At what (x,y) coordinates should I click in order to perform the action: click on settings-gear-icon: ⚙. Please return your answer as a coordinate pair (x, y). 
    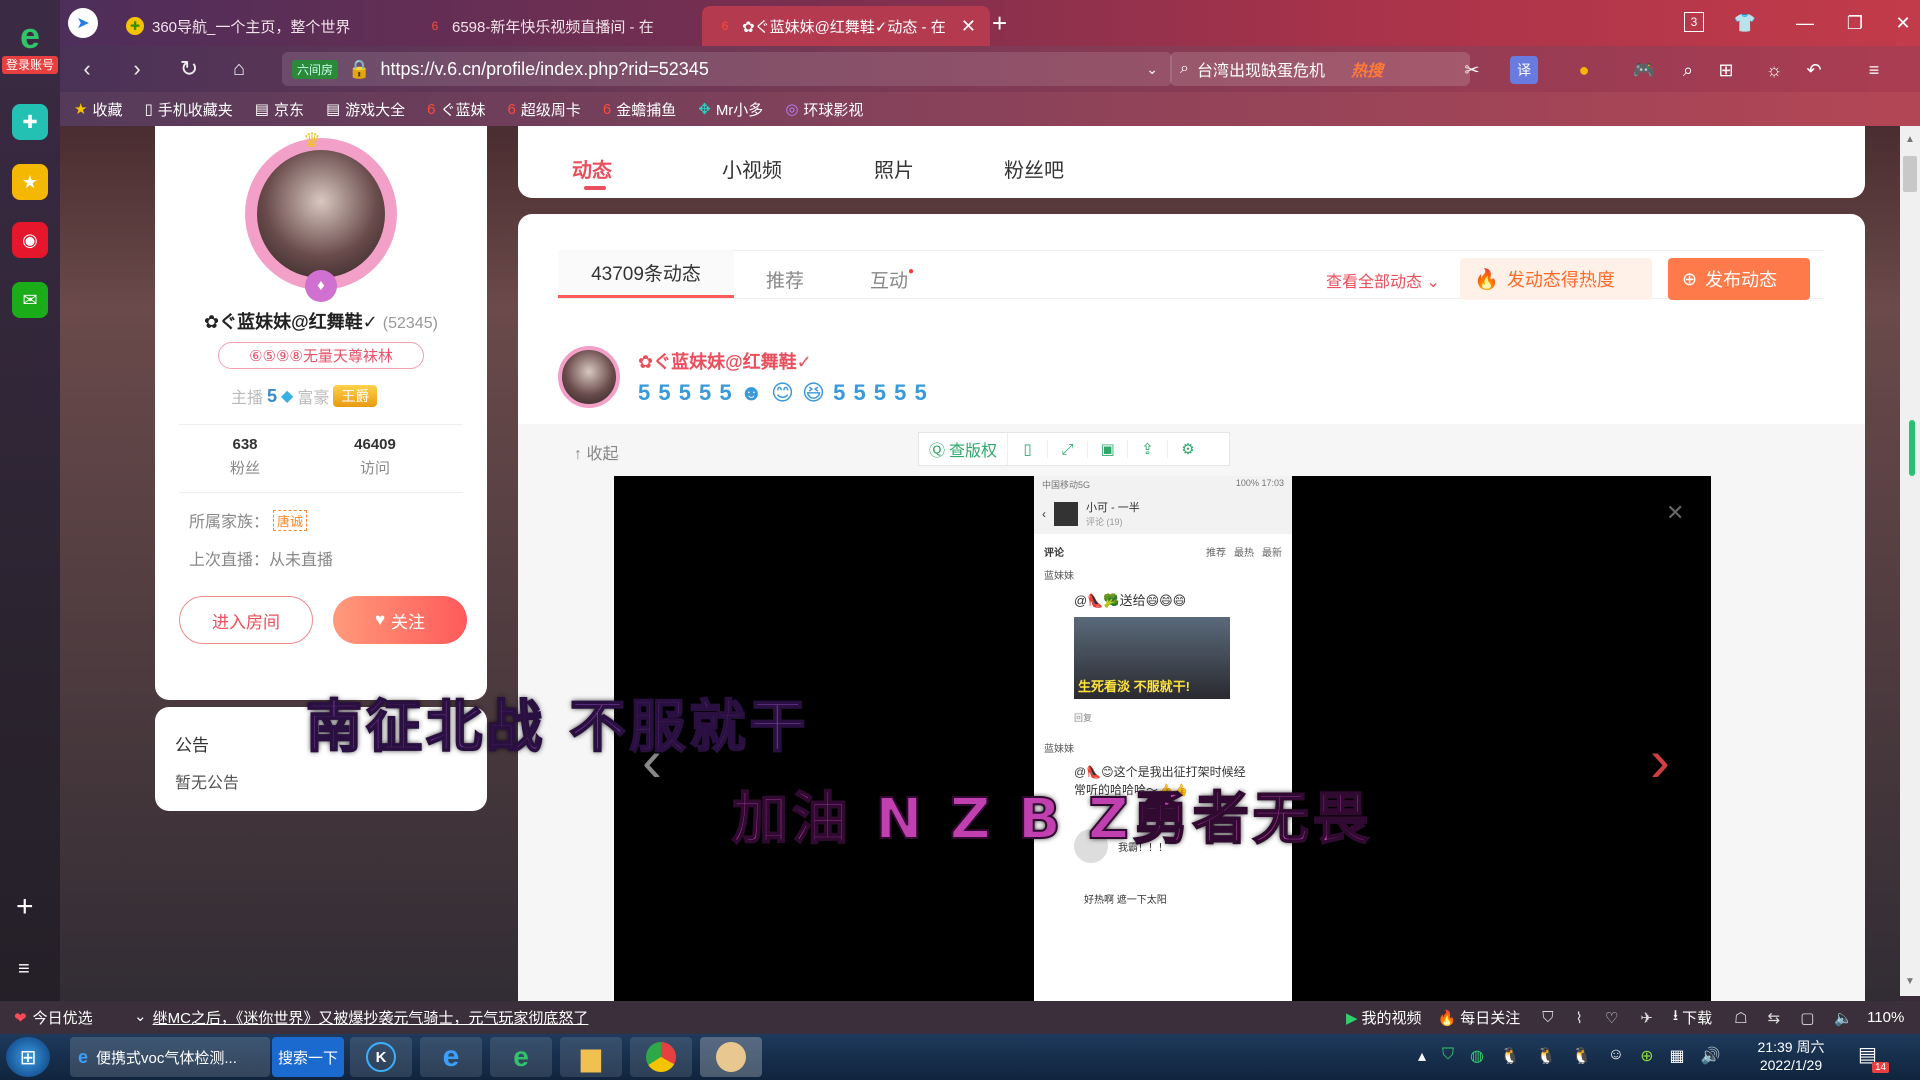
    Looking at the image, I should click on (1188, 449).